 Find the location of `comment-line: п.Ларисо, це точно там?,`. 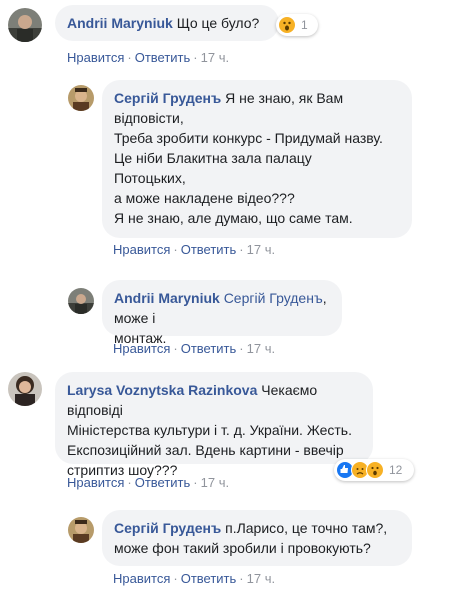

comment-line: п.Ларисо, це точно там?, is located at coordinates (306, 528).